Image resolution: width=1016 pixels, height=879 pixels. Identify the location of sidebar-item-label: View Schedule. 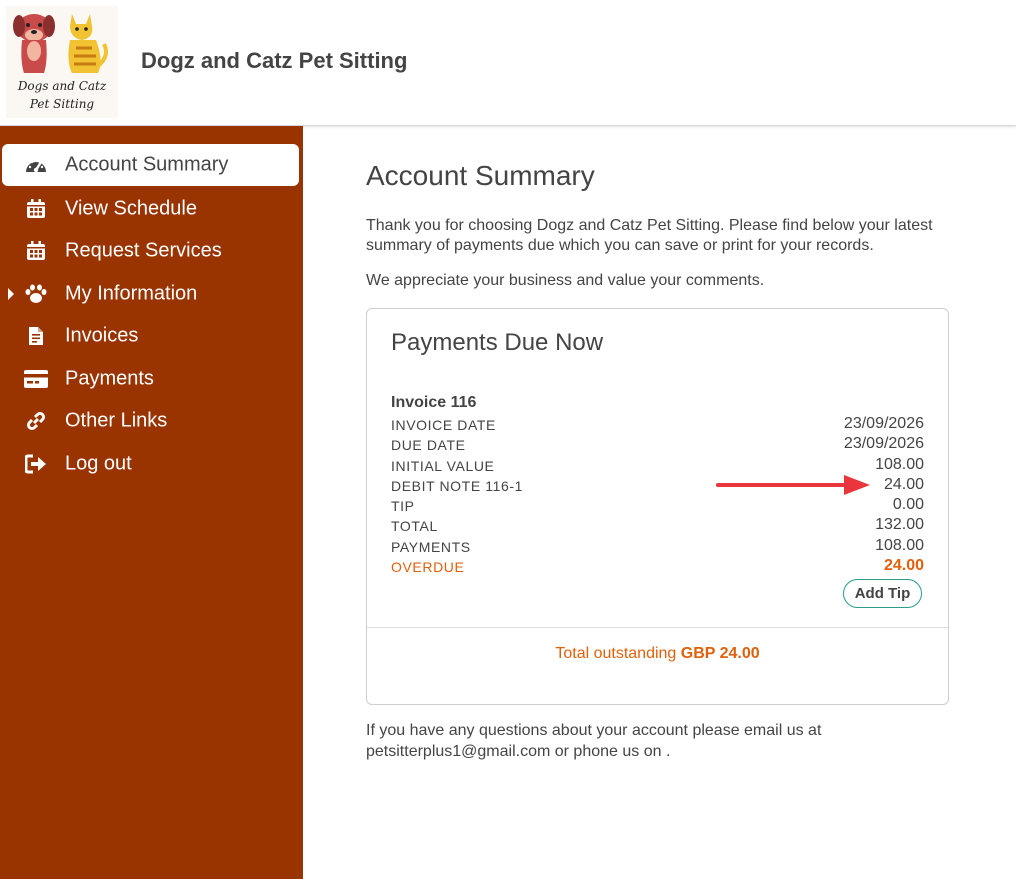
(131, 208).